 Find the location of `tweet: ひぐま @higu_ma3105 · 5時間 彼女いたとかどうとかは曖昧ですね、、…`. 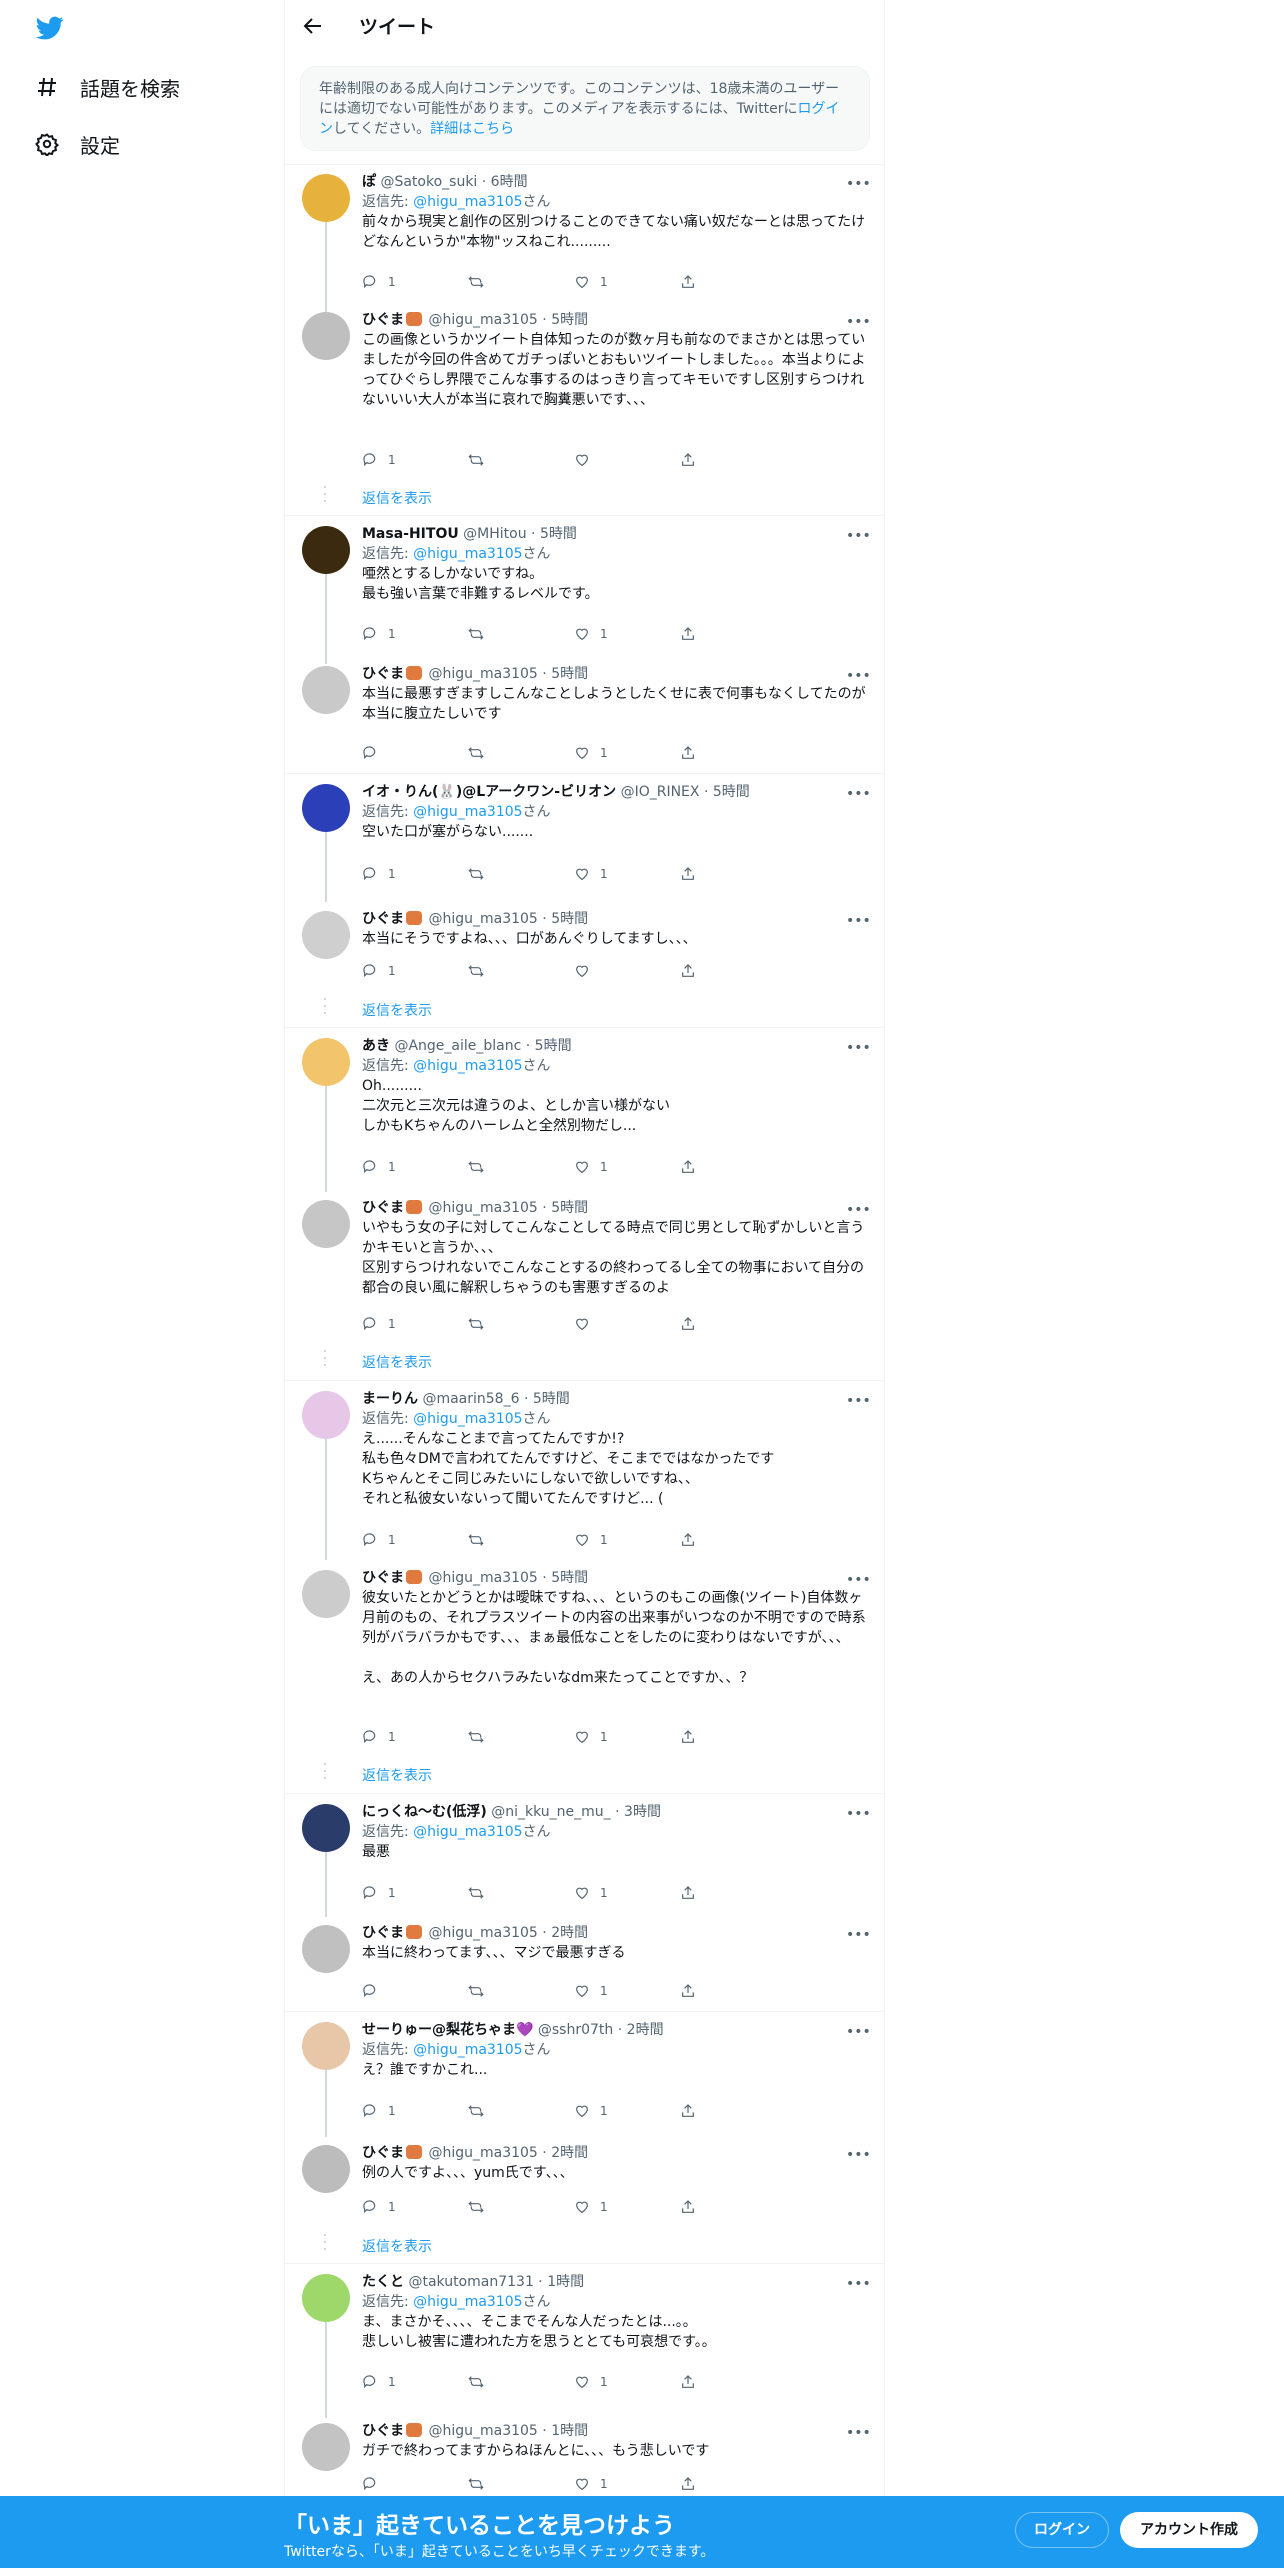

tweet: ひぐま @higu_ma3105 · 5時間 彼女いたとかどうとかは曖昧ですね、、… is located at coordinates (616, 1628).